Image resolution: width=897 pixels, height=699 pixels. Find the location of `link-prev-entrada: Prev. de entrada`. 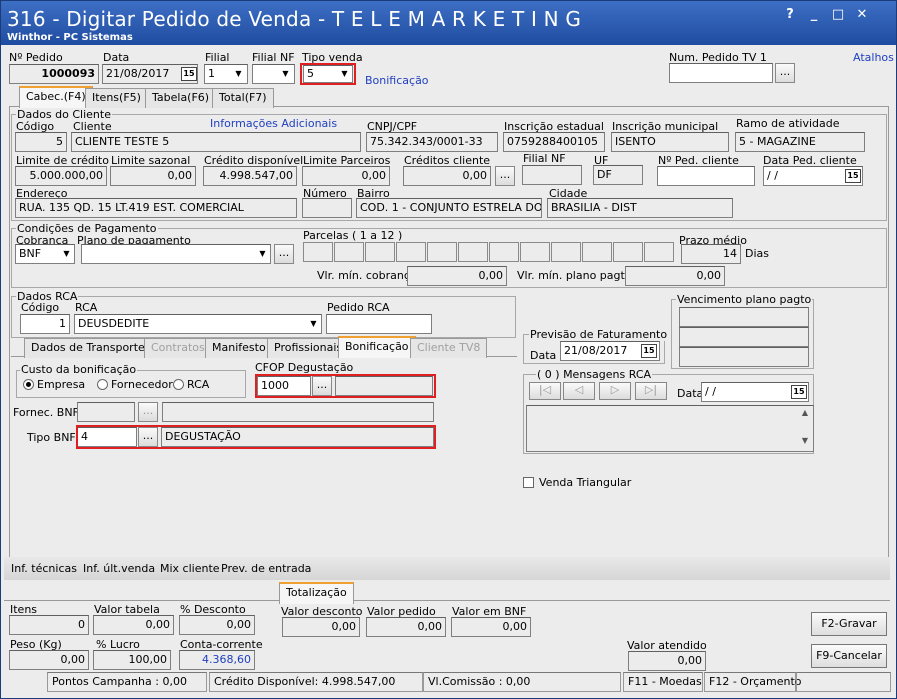

link-prev-entrada: Prev. de entrada is located at coordinates (266, 568).